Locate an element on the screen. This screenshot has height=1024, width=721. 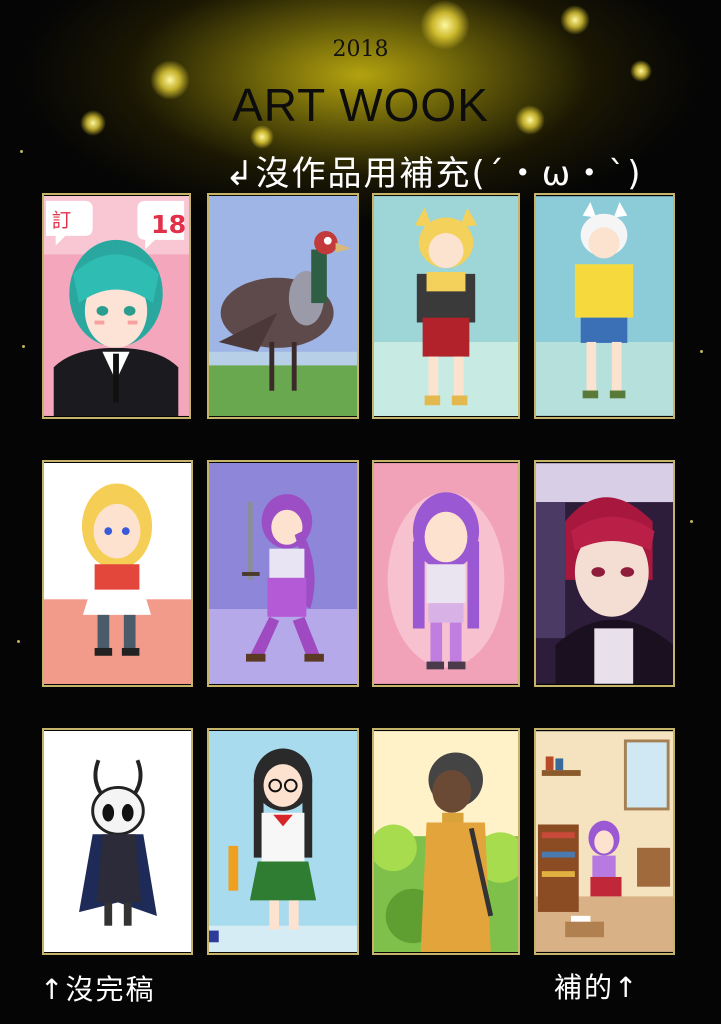
artwork-image-forest-boy is located at coordinates (446, 841).